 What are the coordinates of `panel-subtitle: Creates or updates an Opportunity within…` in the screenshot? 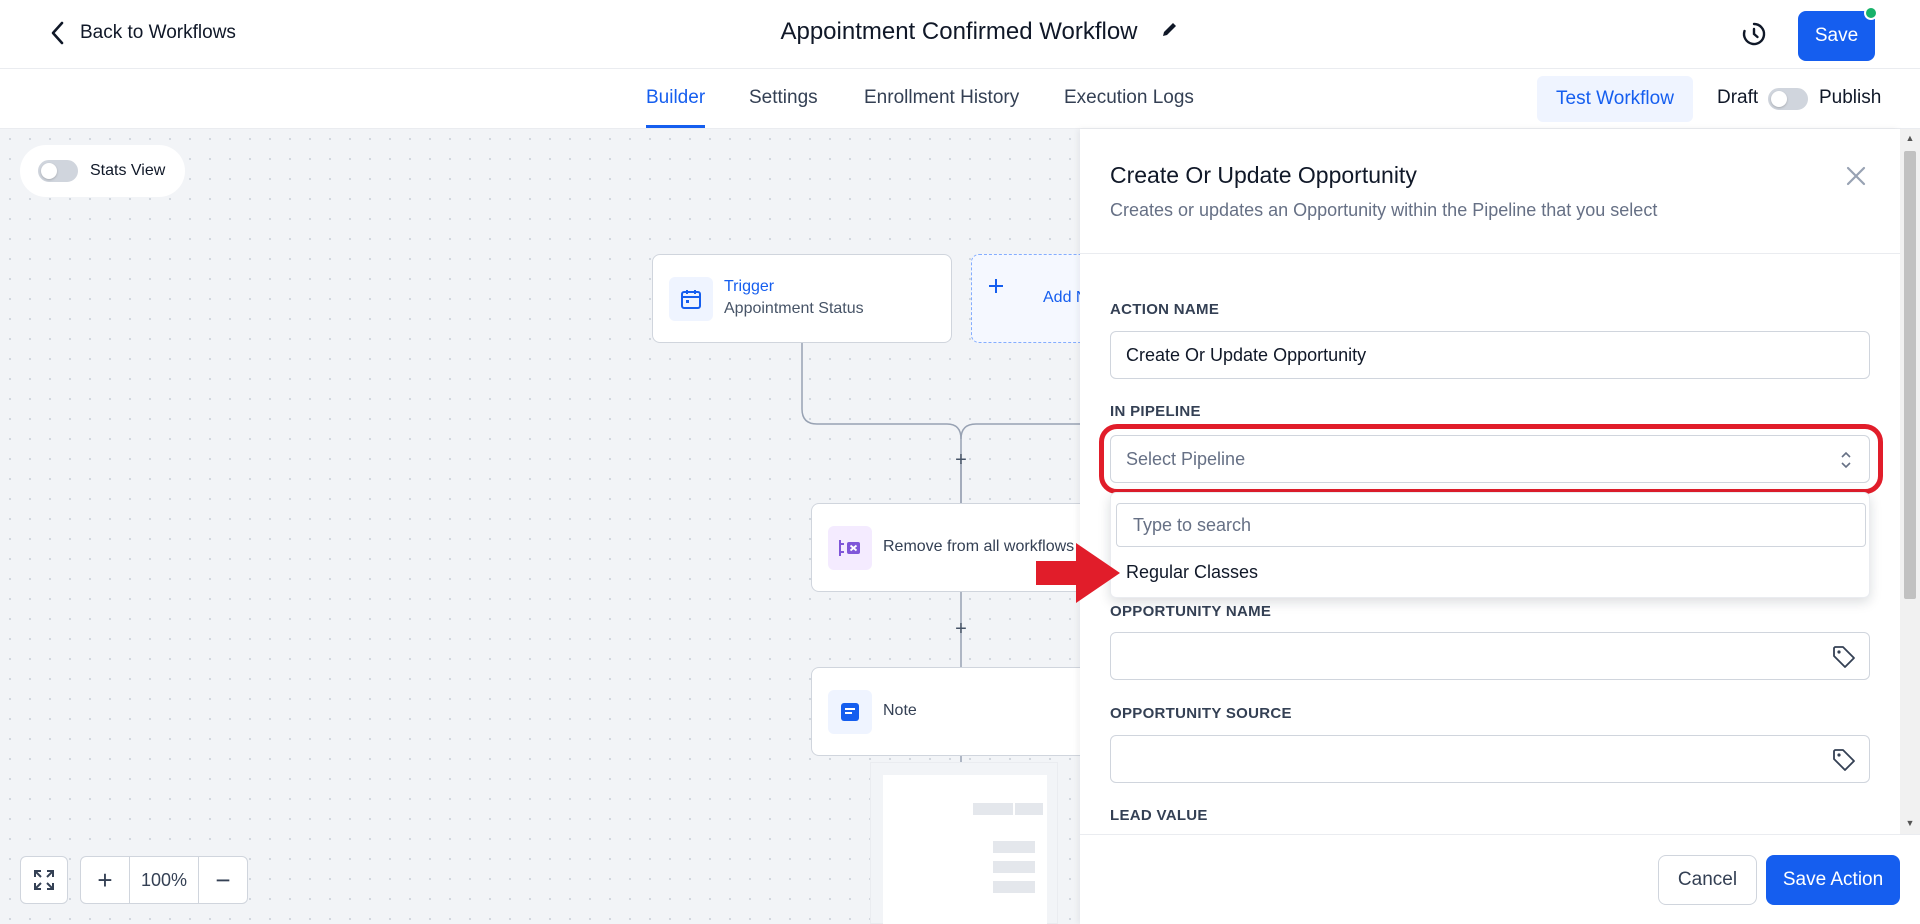 It's located at (1384, 210).